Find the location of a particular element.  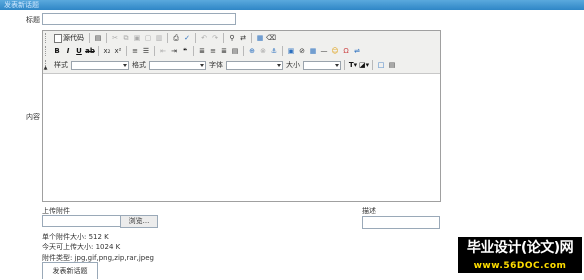

find-icon: ⚲ is located at coordinates (232, 38).